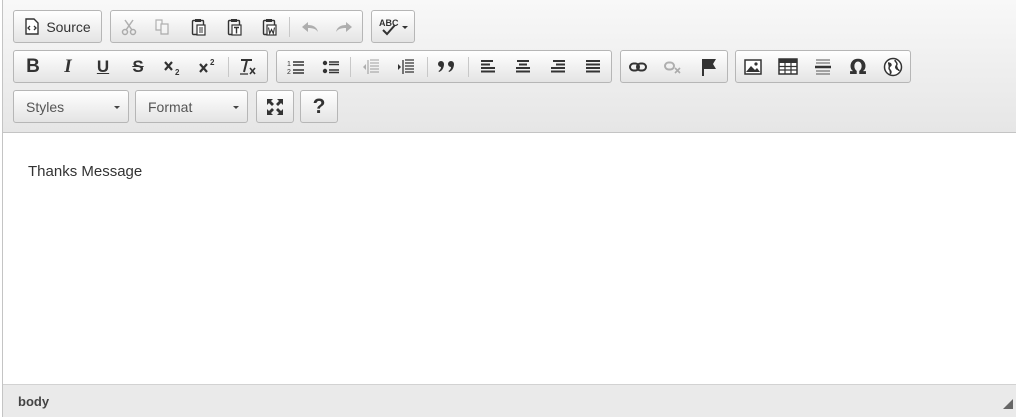 Image resolution: width=1016 pixels, height=417 pixels. What do you see at coordinates (389, 23) in the screenshot?
I see `svg-text: ABC` at bounding box center [389, 23].